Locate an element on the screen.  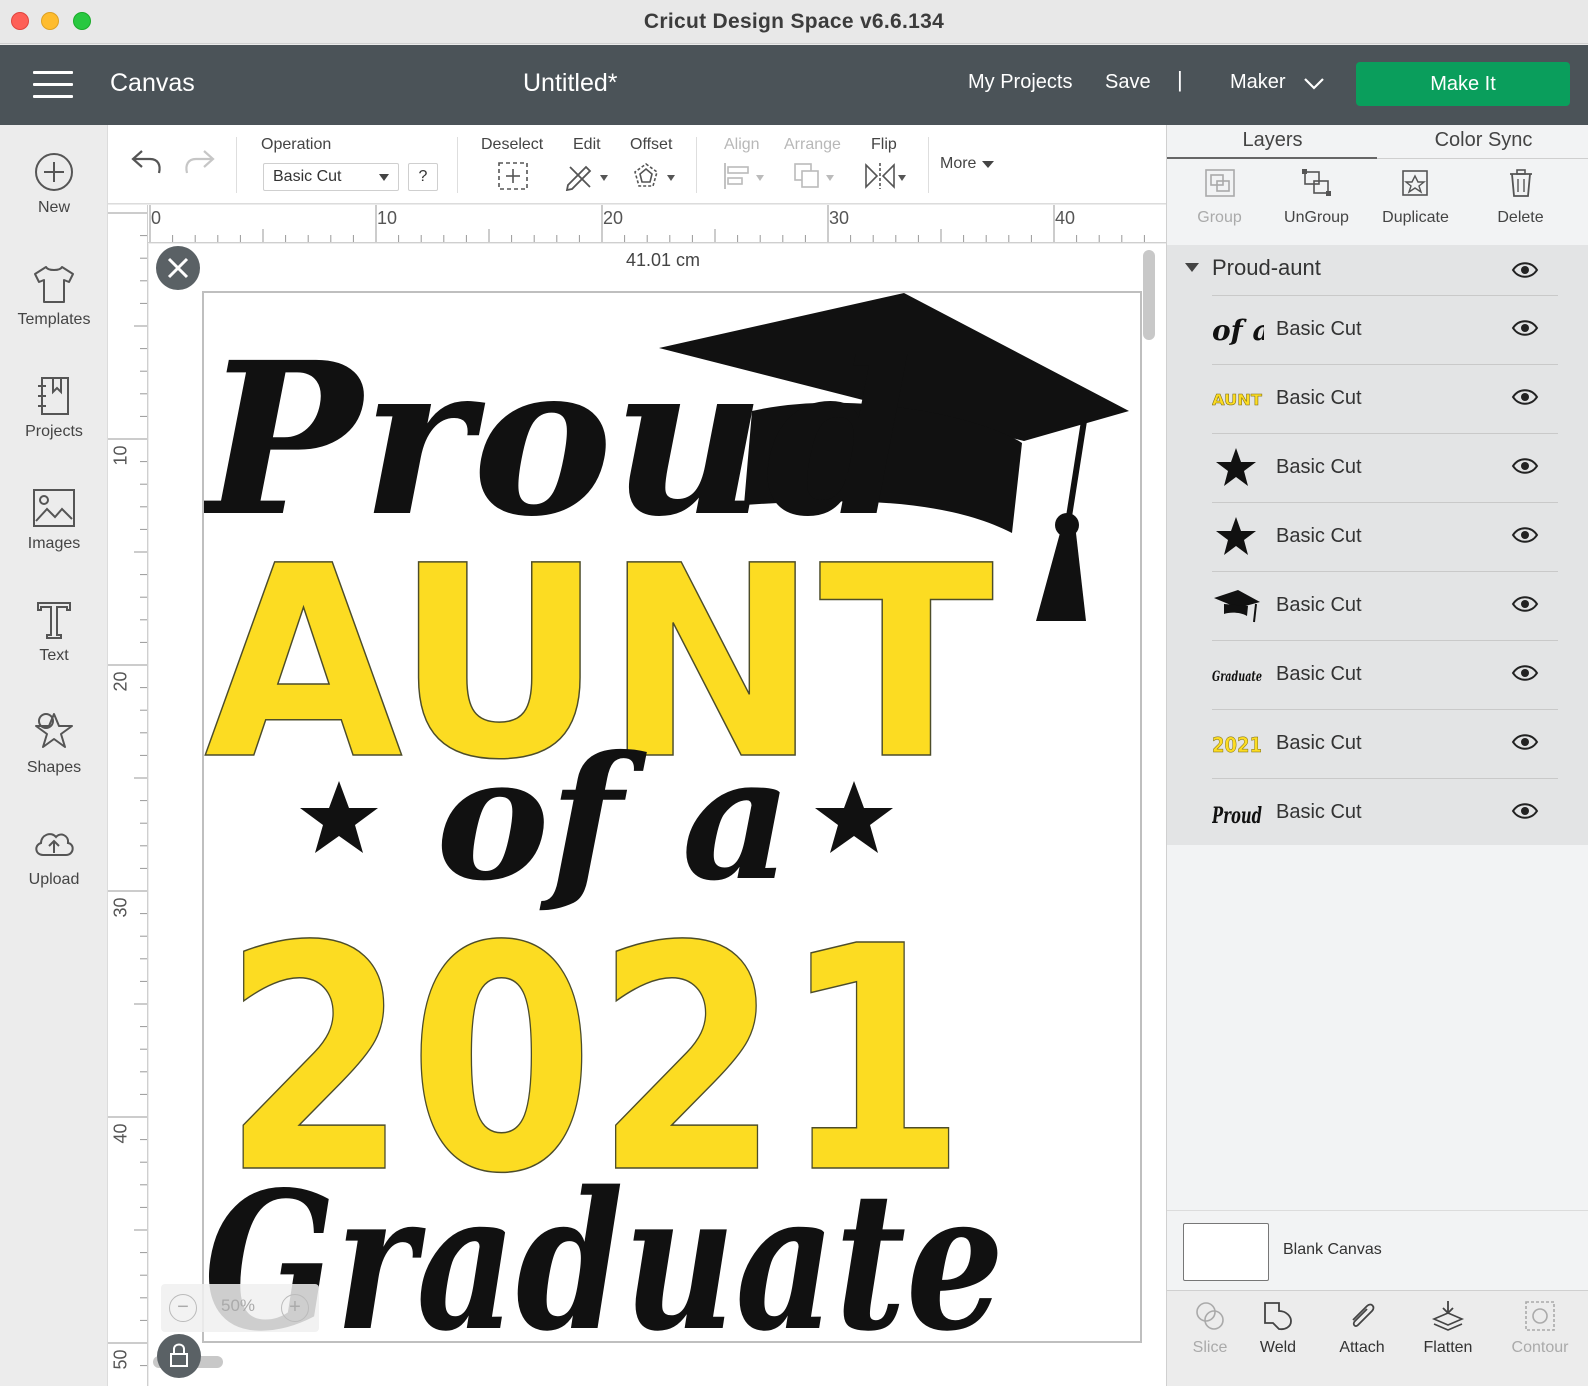
design-text-graduate: Graduate is located at coordinates (604, 1245).